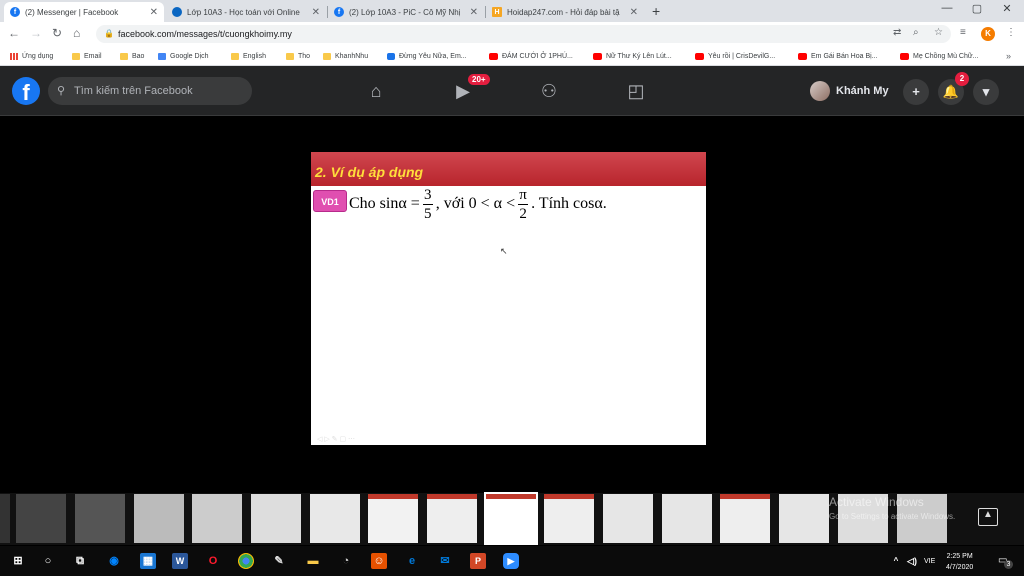 The image size is (1024, 576). What do you see at coordinates (656, 11) in the screenshot?
I see `new-tab-button: +` at bounding box center [656, 11].